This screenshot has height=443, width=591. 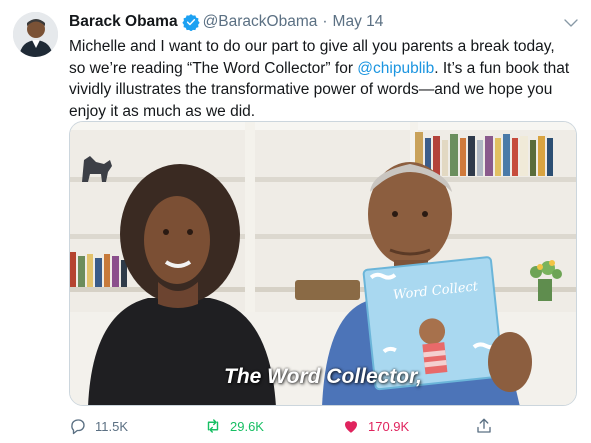 I want to click on tweet-actions: 11.5K 29.6K 170.9K, so click(x=322, y=427).